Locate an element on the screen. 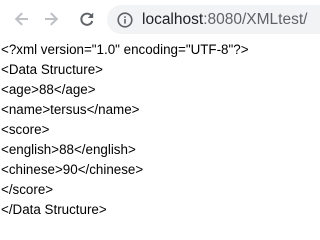 The height and width of the screenshot is (240, 320). url-host: localhost is located at coordinates (173, 19).